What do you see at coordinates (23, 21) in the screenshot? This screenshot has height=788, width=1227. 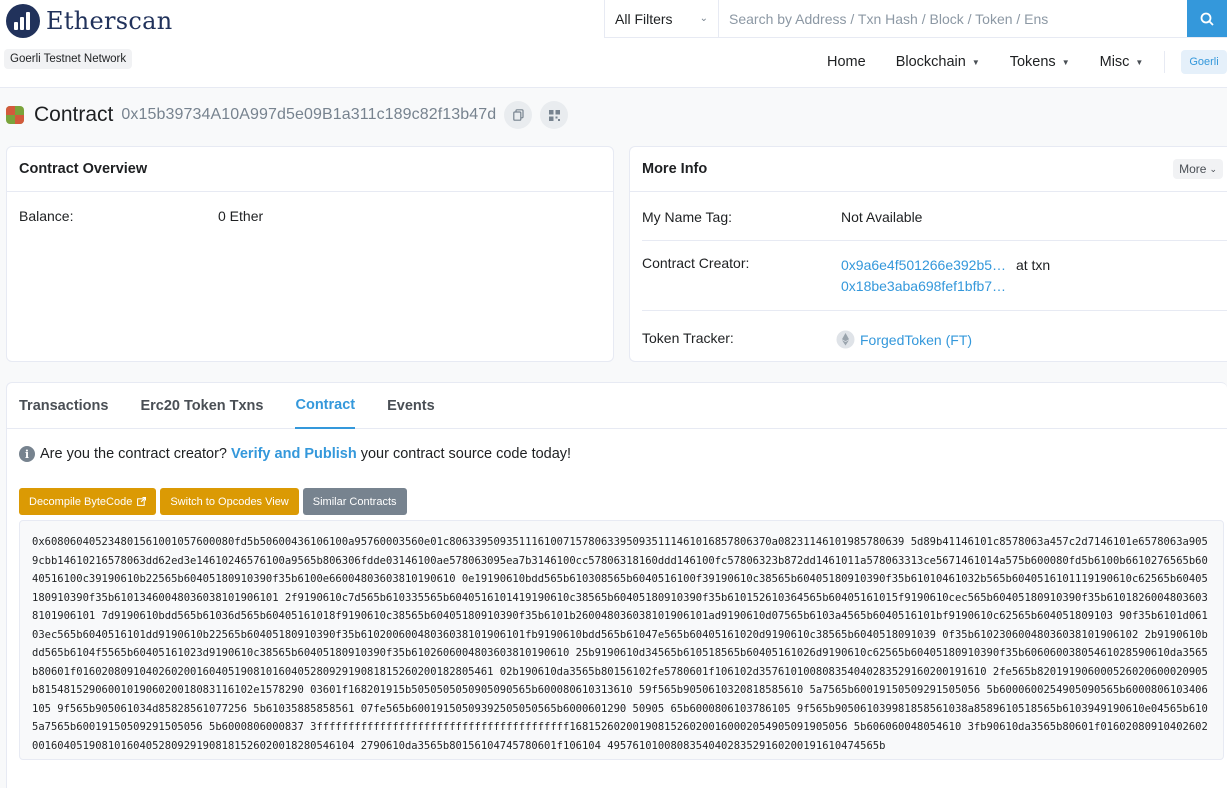 I see `etherscan-logo-icon` at bounding box center [23, 21].